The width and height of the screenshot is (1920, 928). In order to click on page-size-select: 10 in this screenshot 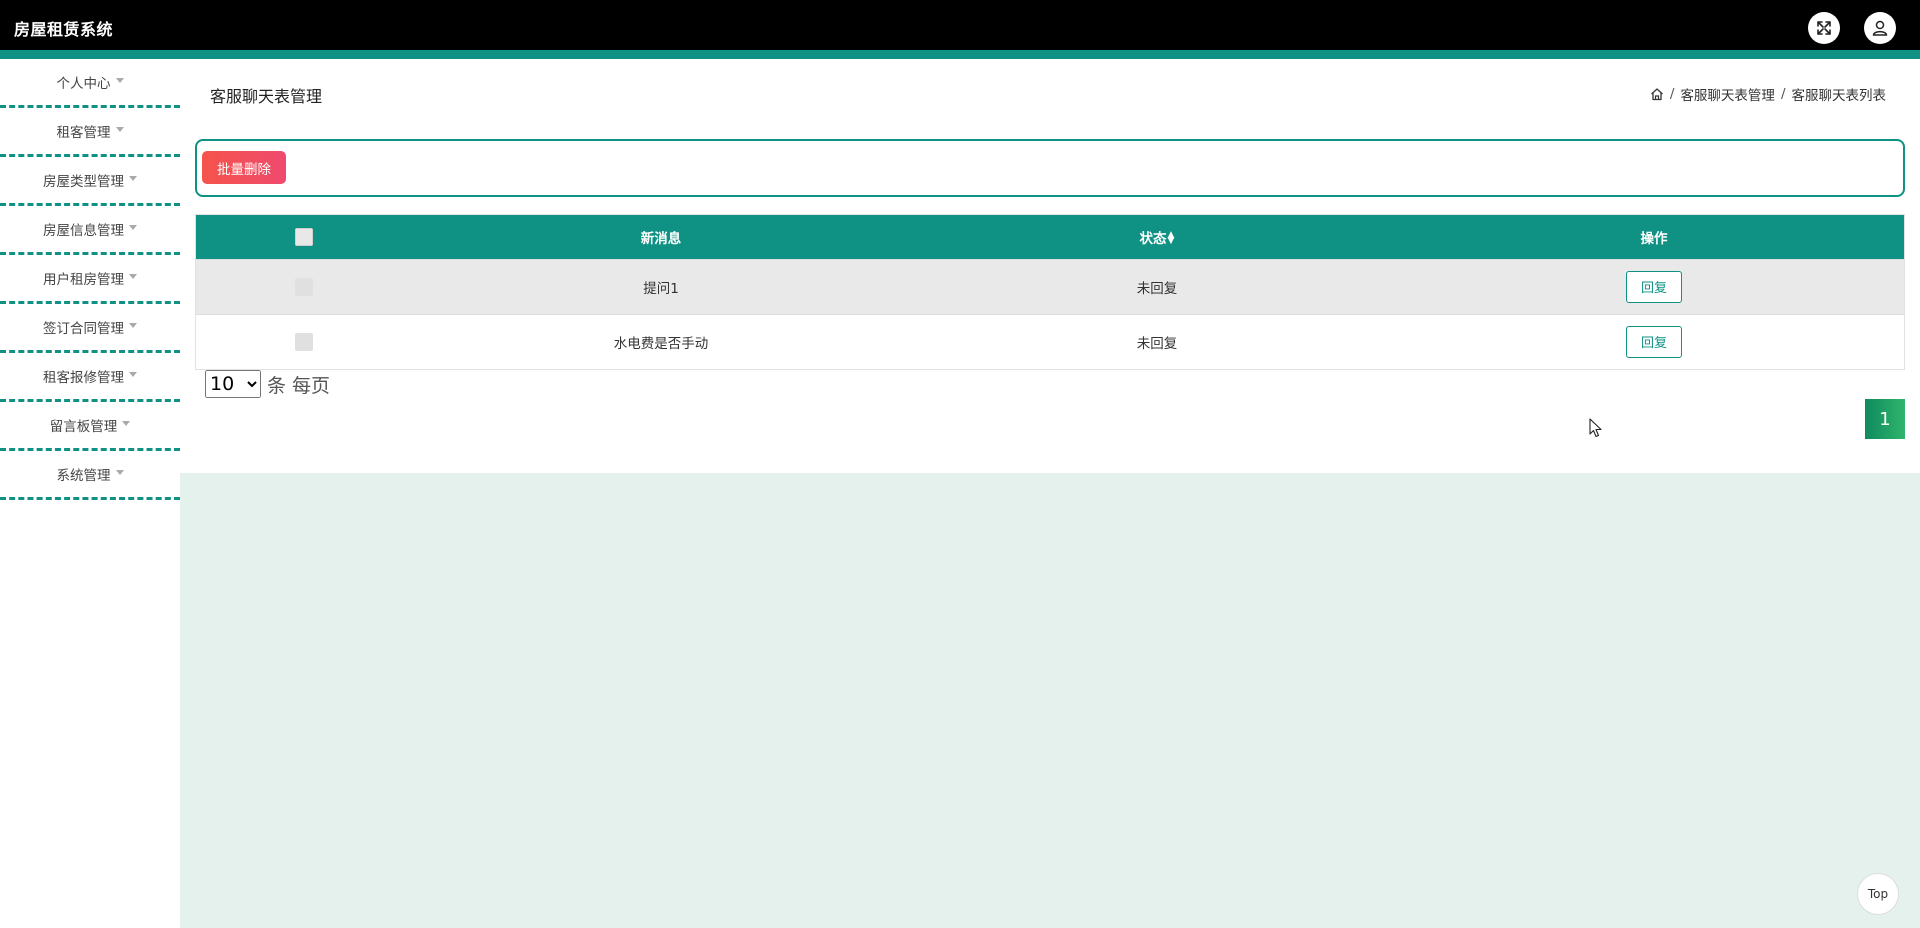, I will do `click(233, 384)`.